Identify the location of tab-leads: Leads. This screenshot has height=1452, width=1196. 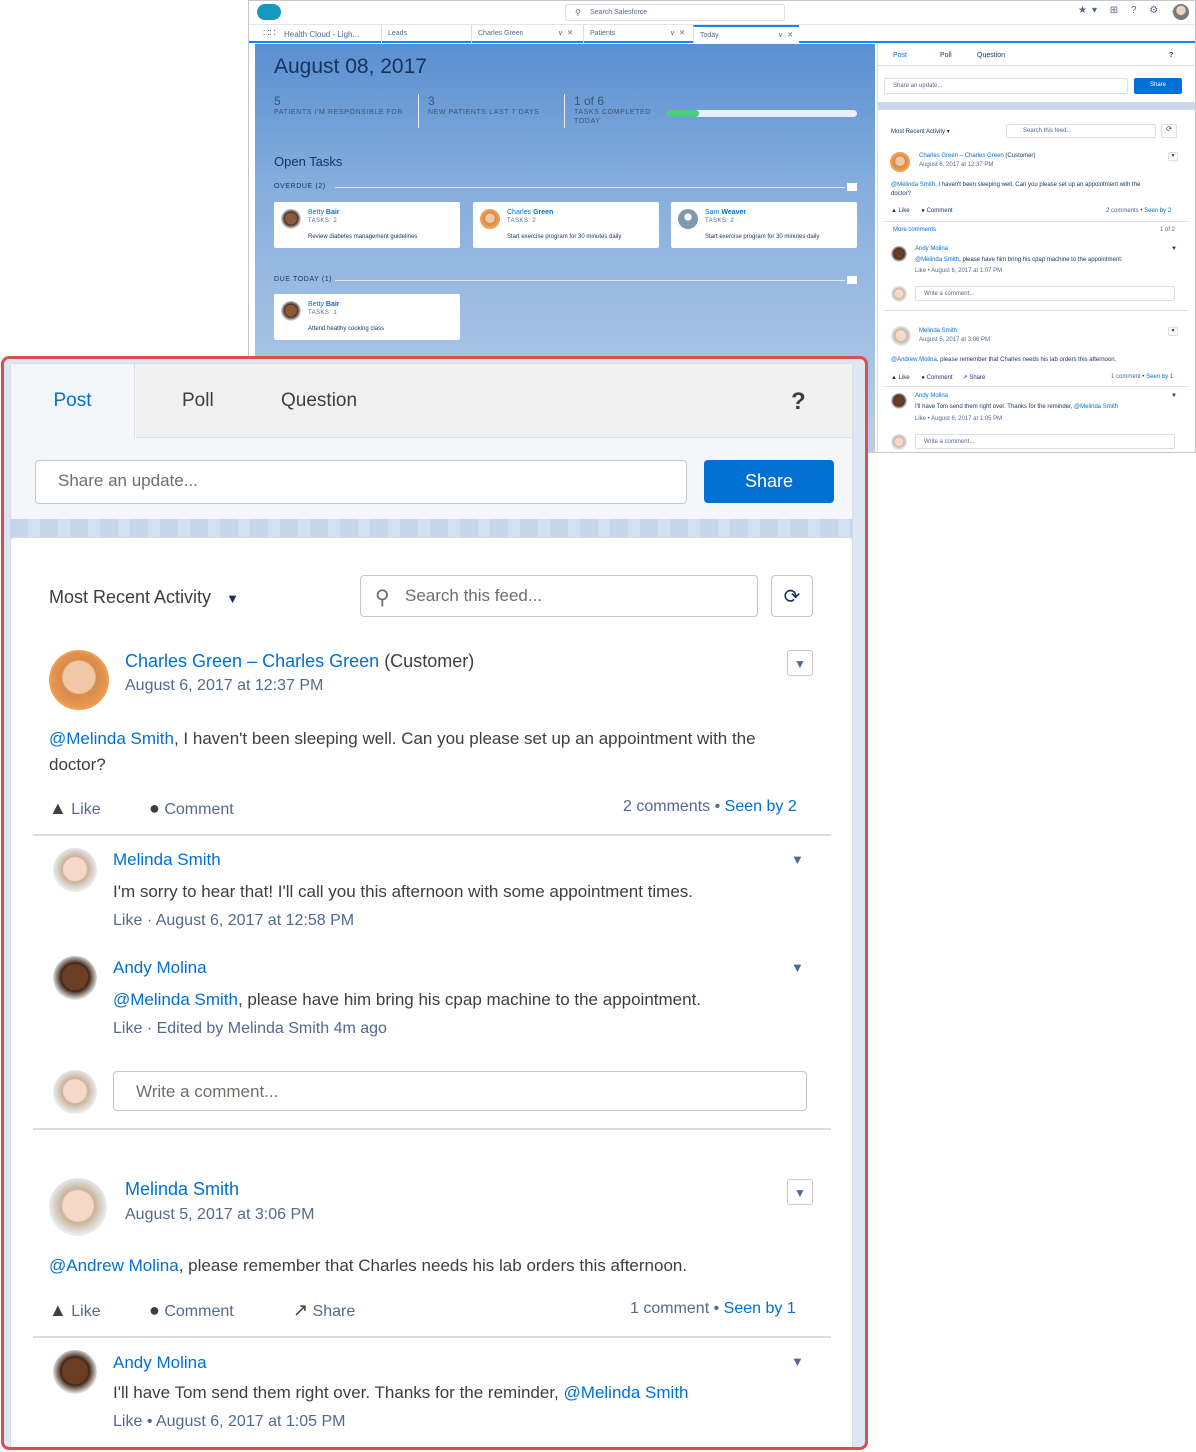
(426, 34).